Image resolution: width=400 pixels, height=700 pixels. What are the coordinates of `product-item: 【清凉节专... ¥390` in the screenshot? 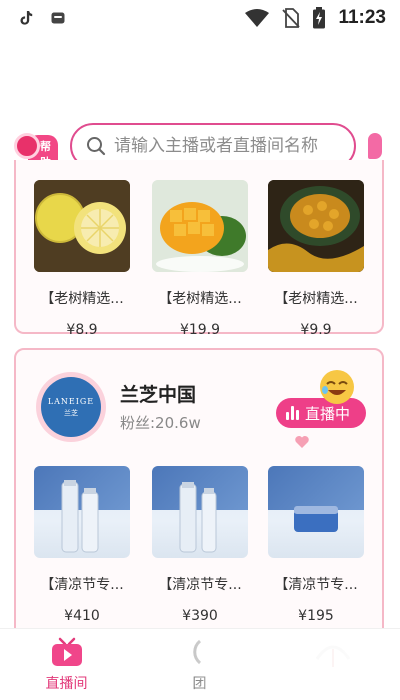 It's located at (200, 545).